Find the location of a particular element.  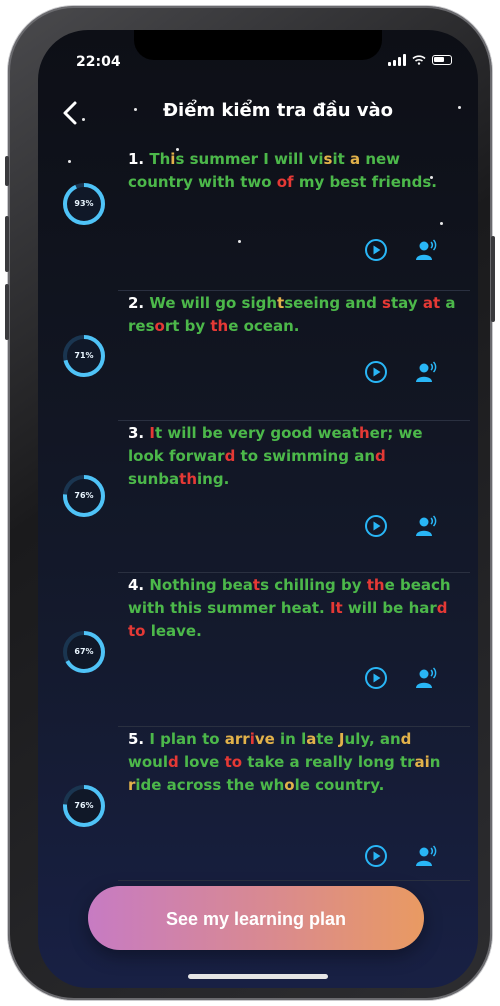

mute-switch is located at coordinates (7, 171).